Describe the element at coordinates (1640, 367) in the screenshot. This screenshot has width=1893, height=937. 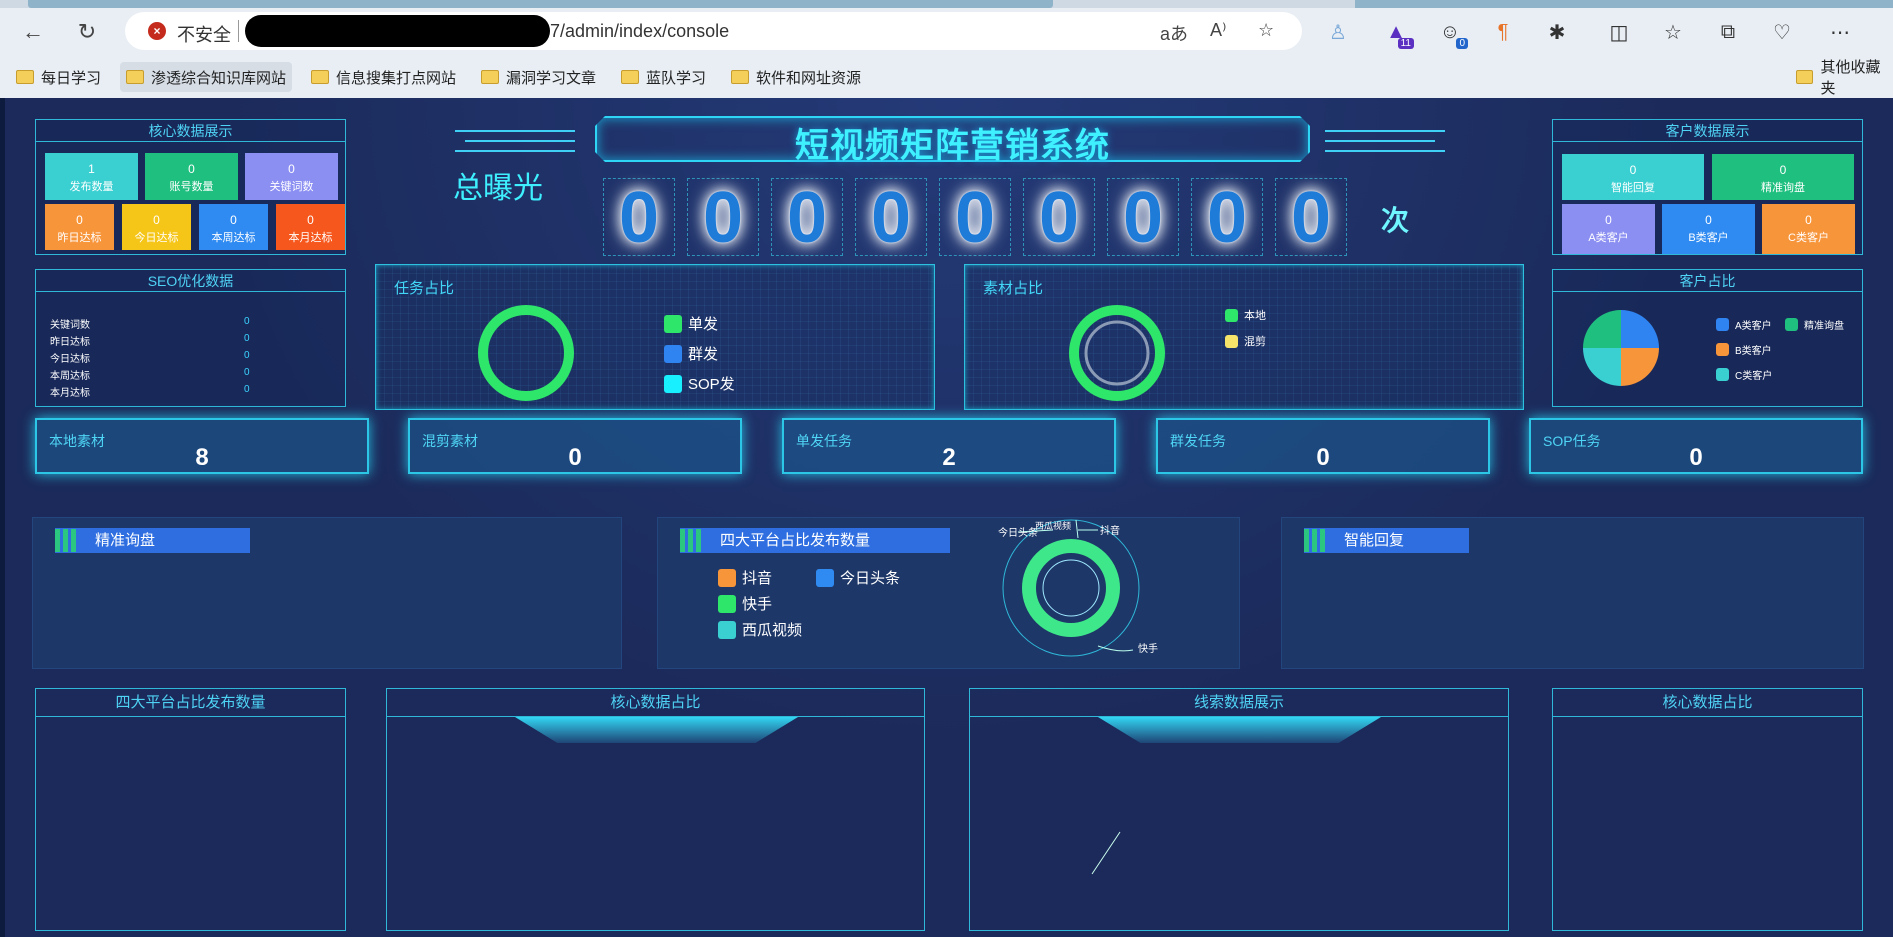
I see `pie-slice-b` at that location.